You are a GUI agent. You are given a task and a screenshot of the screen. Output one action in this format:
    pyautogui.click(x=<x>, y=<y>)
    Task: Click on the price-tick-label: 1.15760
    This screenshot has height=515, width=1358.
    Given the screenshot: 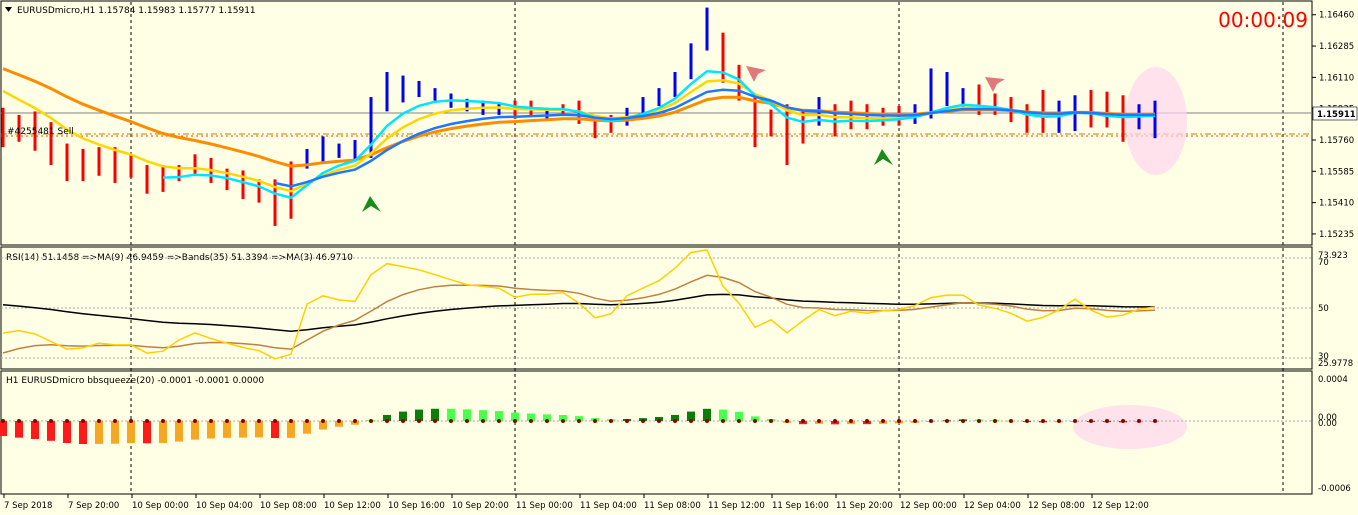 What is the action you would take?
    pyautogui.click(x=1336, y=141)
    